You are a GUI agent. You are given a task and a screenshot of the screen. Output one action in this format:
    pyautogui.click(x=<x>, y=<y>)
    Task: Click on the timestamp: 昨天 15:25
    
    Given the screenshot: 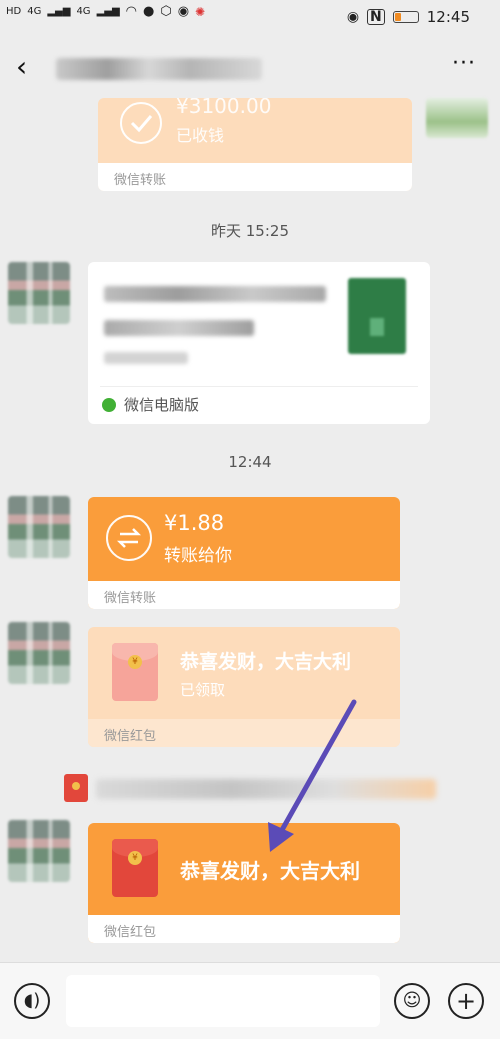 What is the action you would take?
    pyautogui.click(x=250, y=231)
    